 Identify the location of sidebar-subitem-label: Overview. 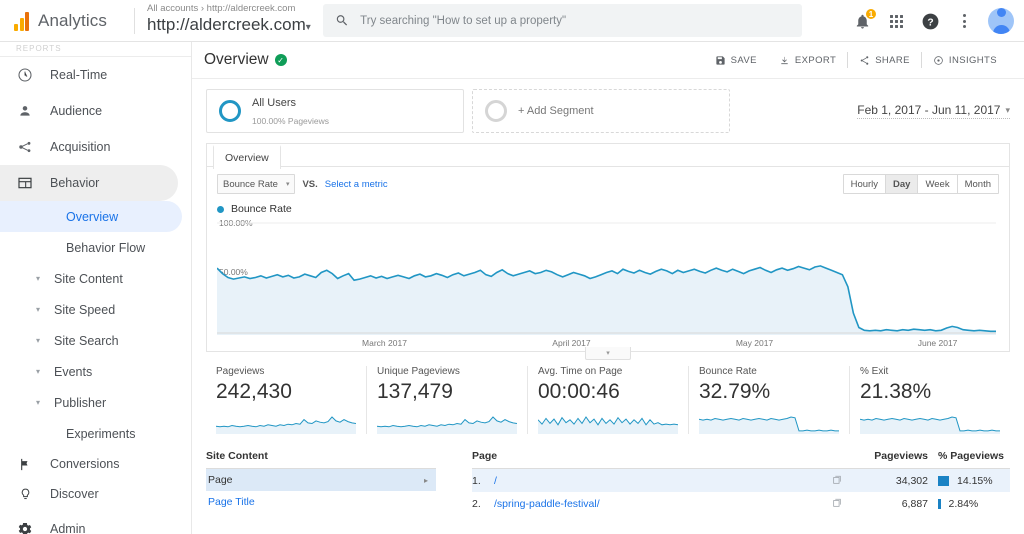
(92, 216).